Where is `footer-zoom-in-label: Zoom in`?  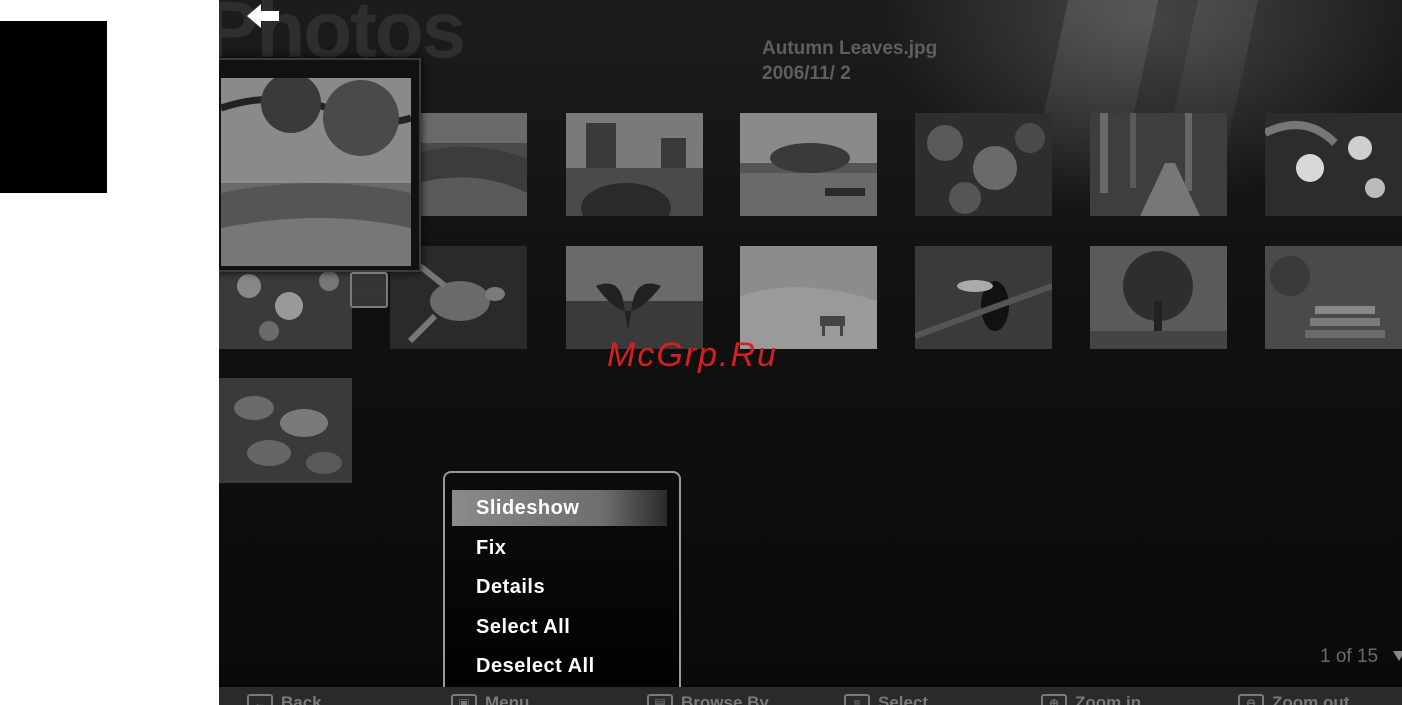
footer-zoom-in-label: Zoom in is located at coordinates (1108, 699).